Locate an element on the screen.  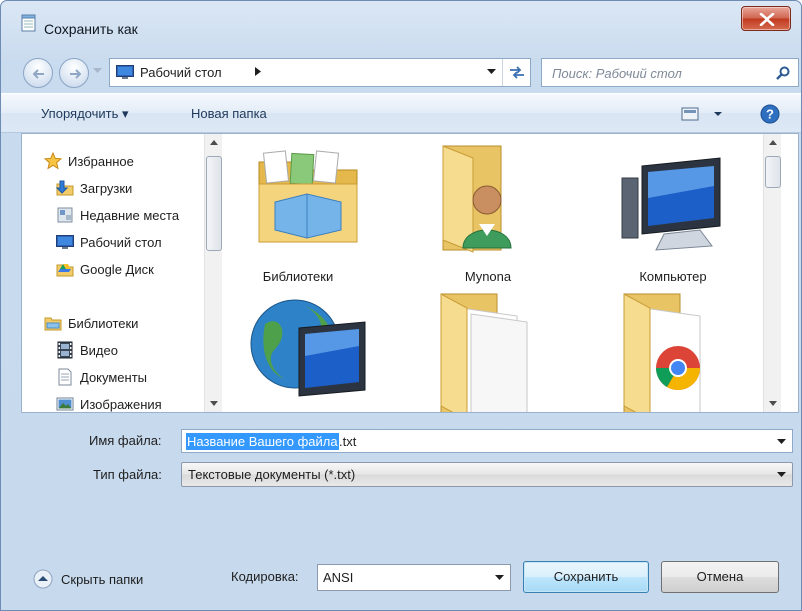
nav-favorites: Избранное is located at coordinates (89, 161).